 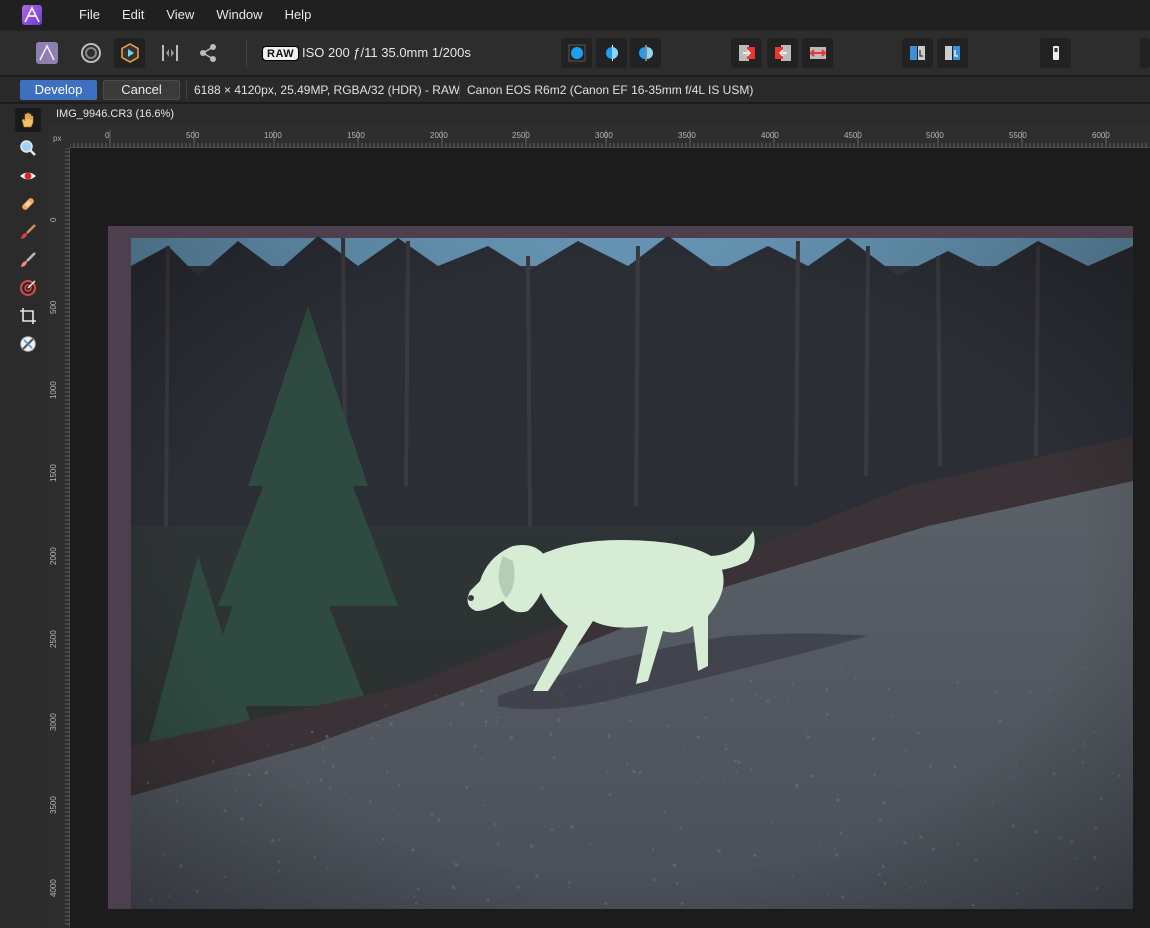 I want to click on erase-brush-tool-icon, so click(x=28, y=259).